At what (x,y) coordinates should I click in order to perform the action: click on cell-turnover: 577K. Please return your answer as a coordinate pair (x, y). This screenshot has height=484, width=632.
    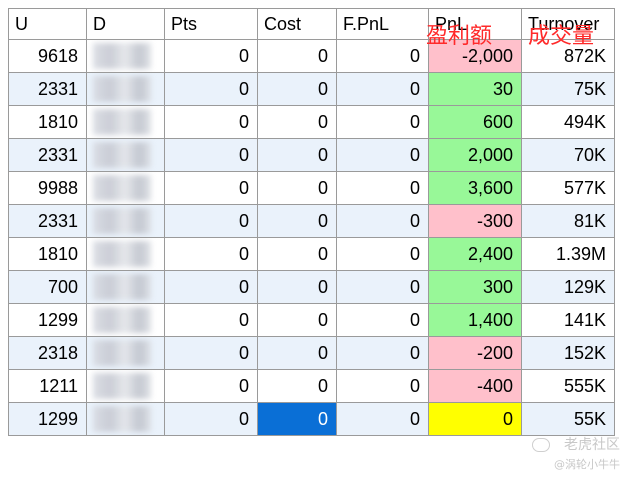
    Looking at the image, I should click on (568, 188).